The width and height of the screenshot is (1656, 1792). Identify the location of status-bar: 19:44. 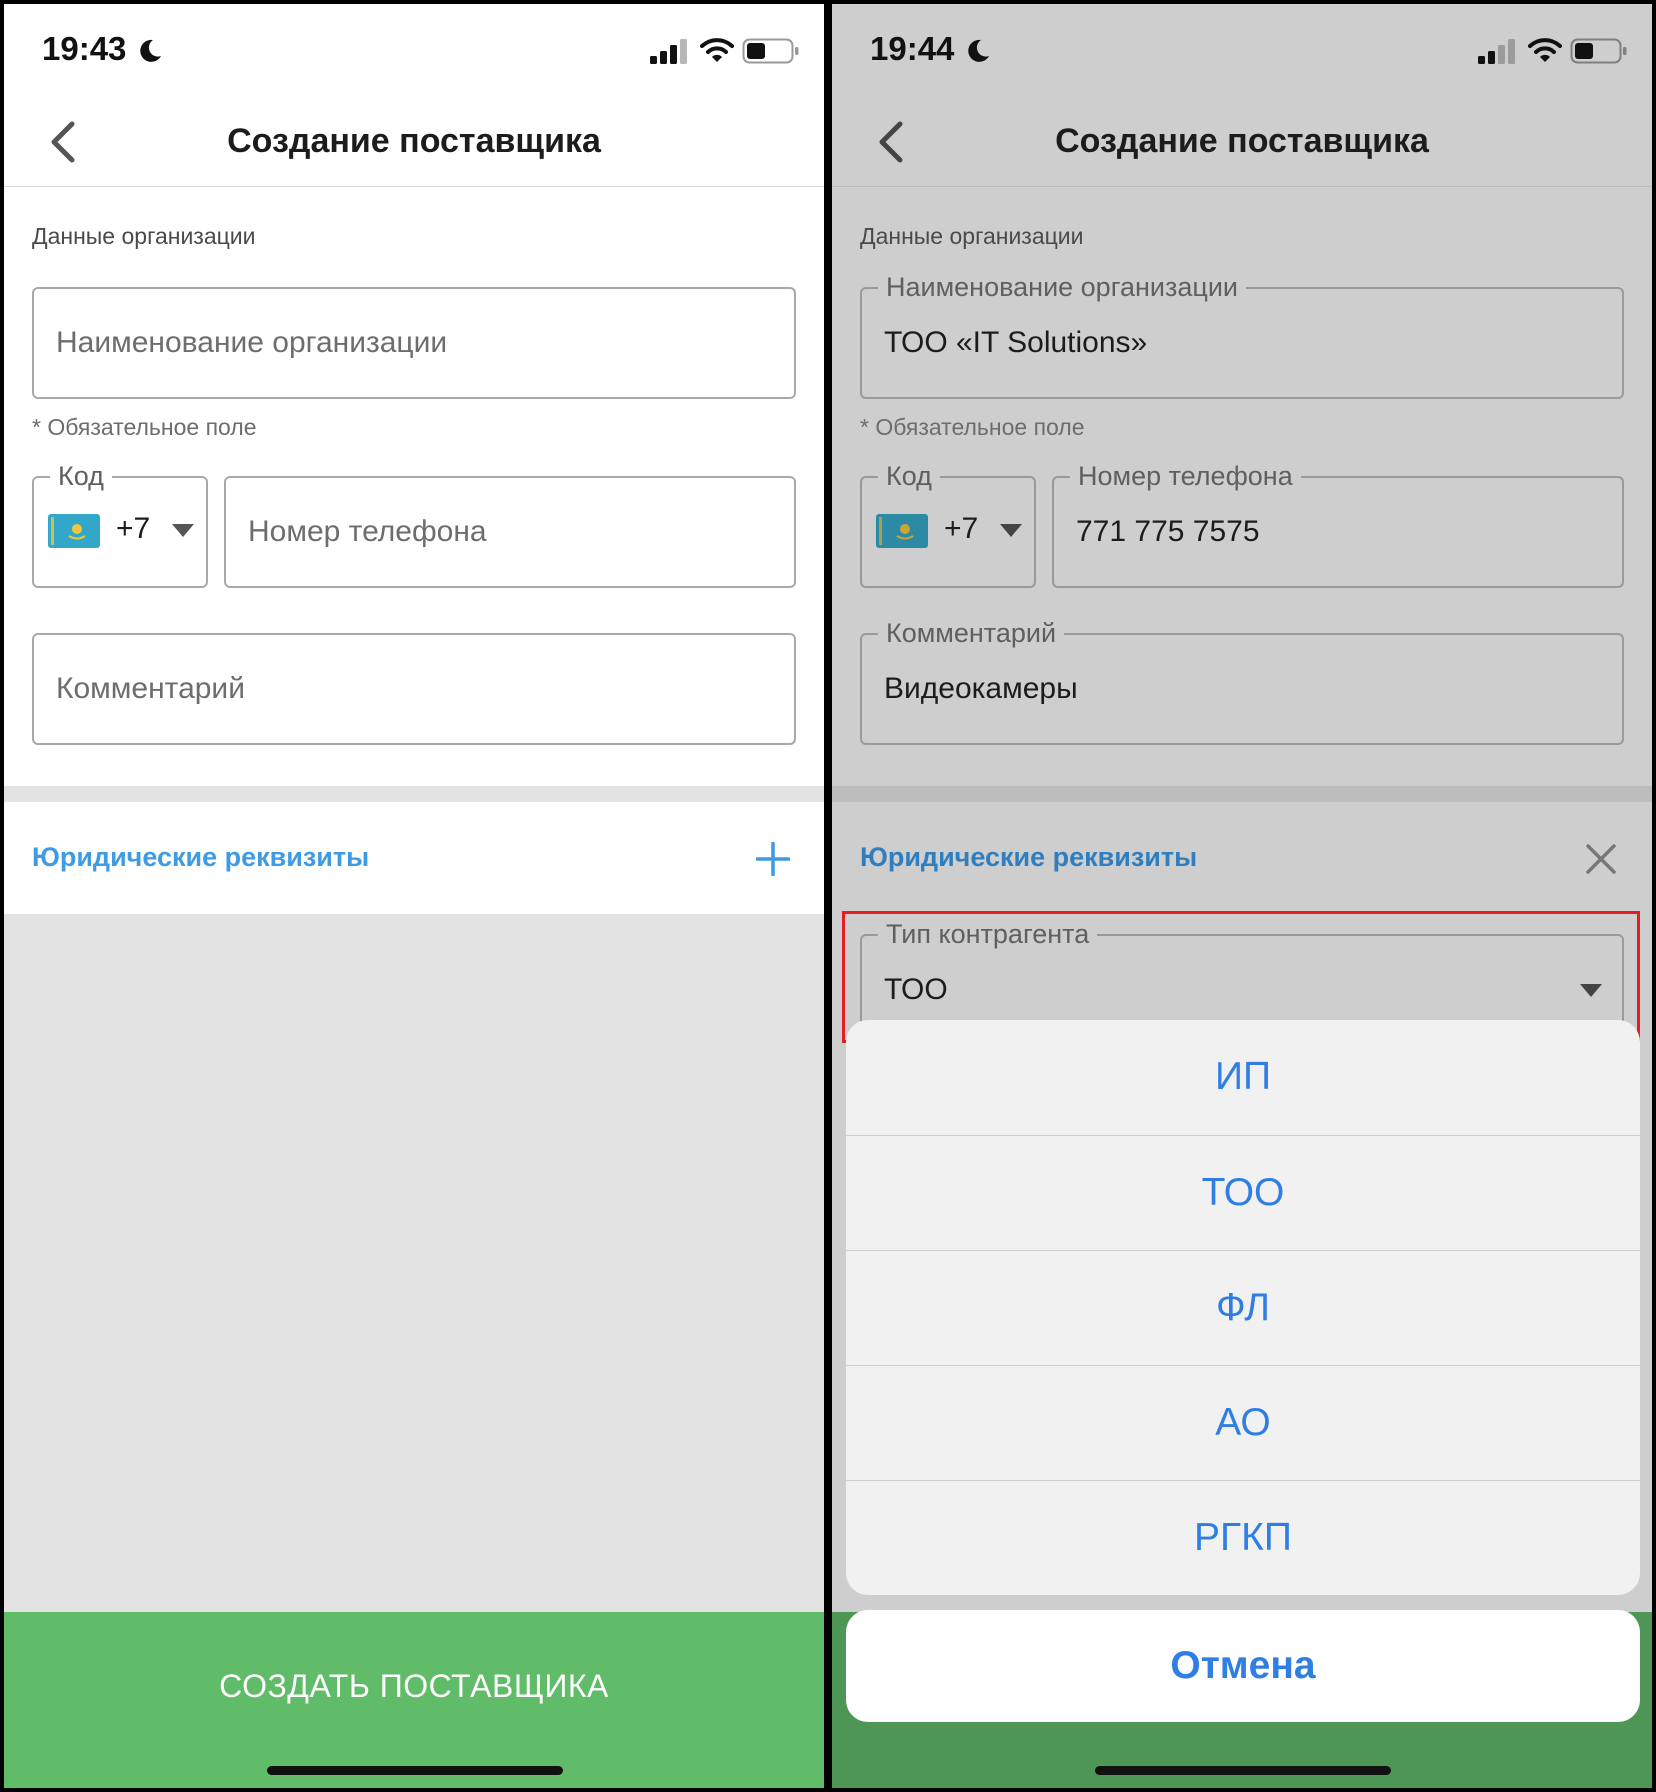
(1242, 49).